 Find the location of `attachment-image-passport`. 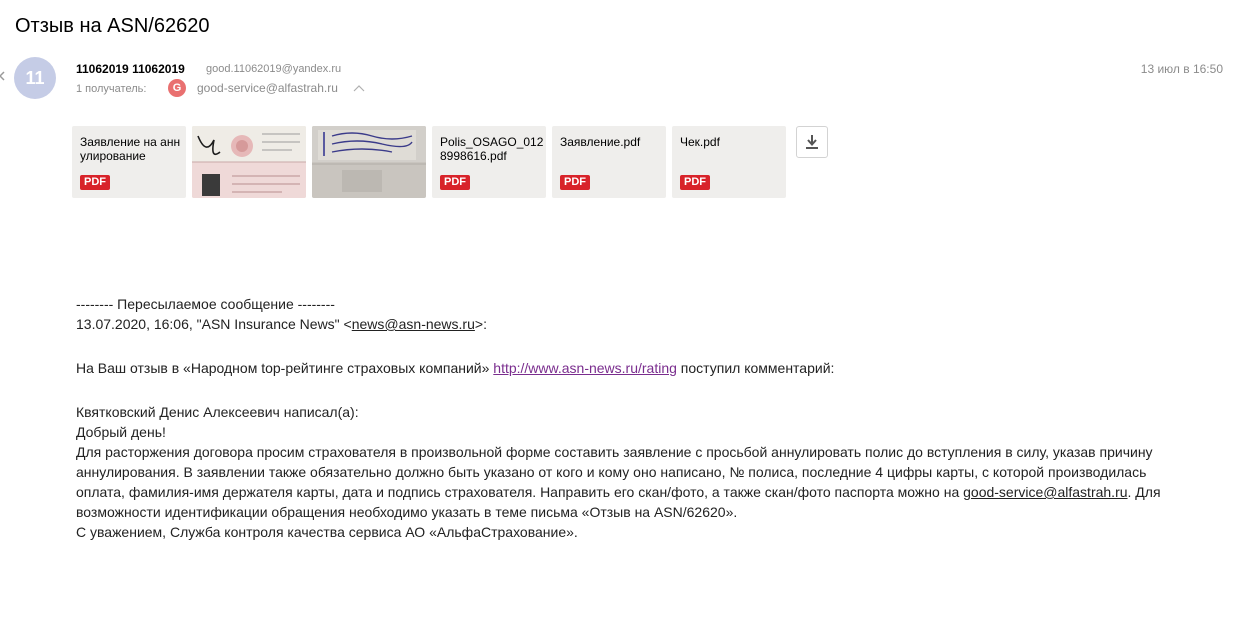

attachment-image-passport is located at coordinates (249, 162).